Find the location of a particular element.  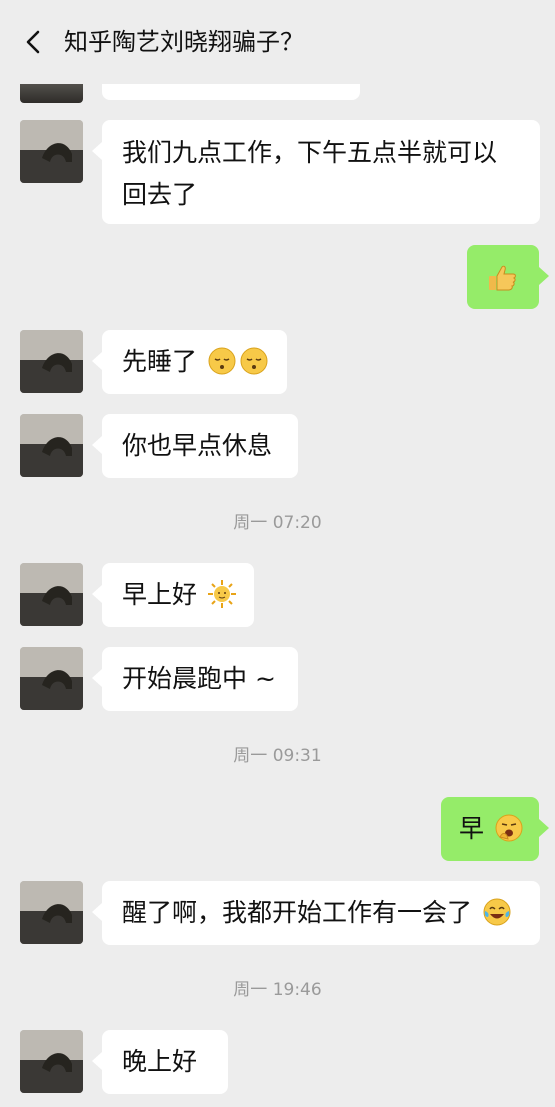

timestamp: 周一 09:31 is located at coordinates (277, 756).